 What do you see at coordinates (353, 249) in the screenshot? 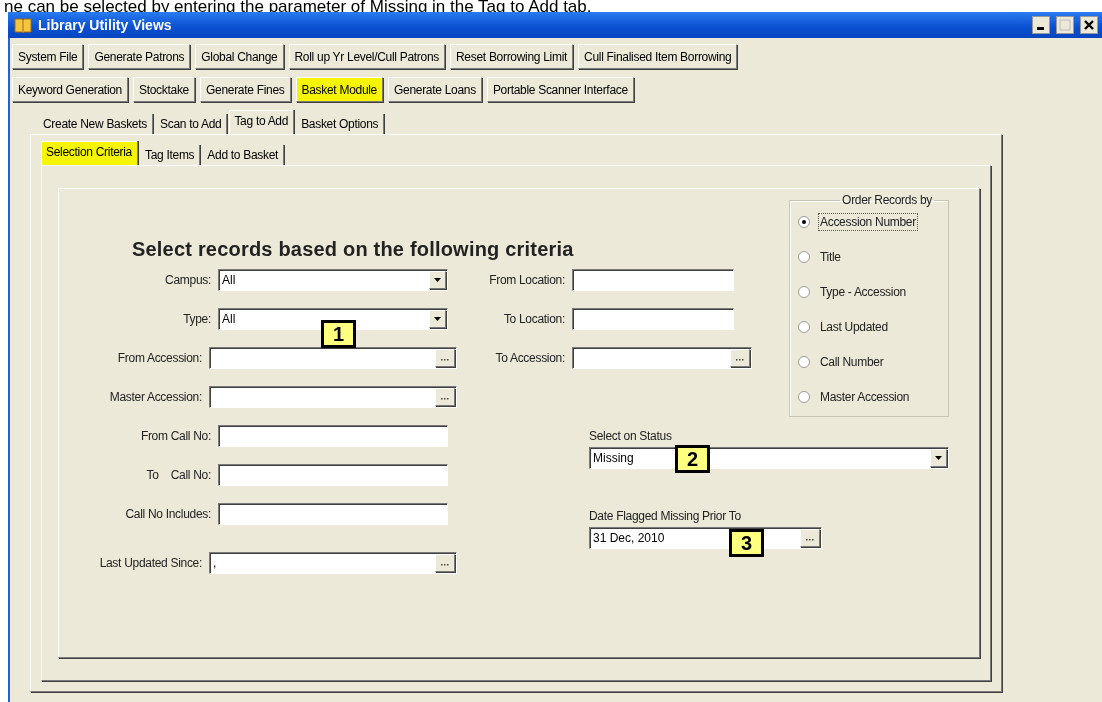
I see `form-heading: Select records based on the following criteria` at bounding box center [353, 249].